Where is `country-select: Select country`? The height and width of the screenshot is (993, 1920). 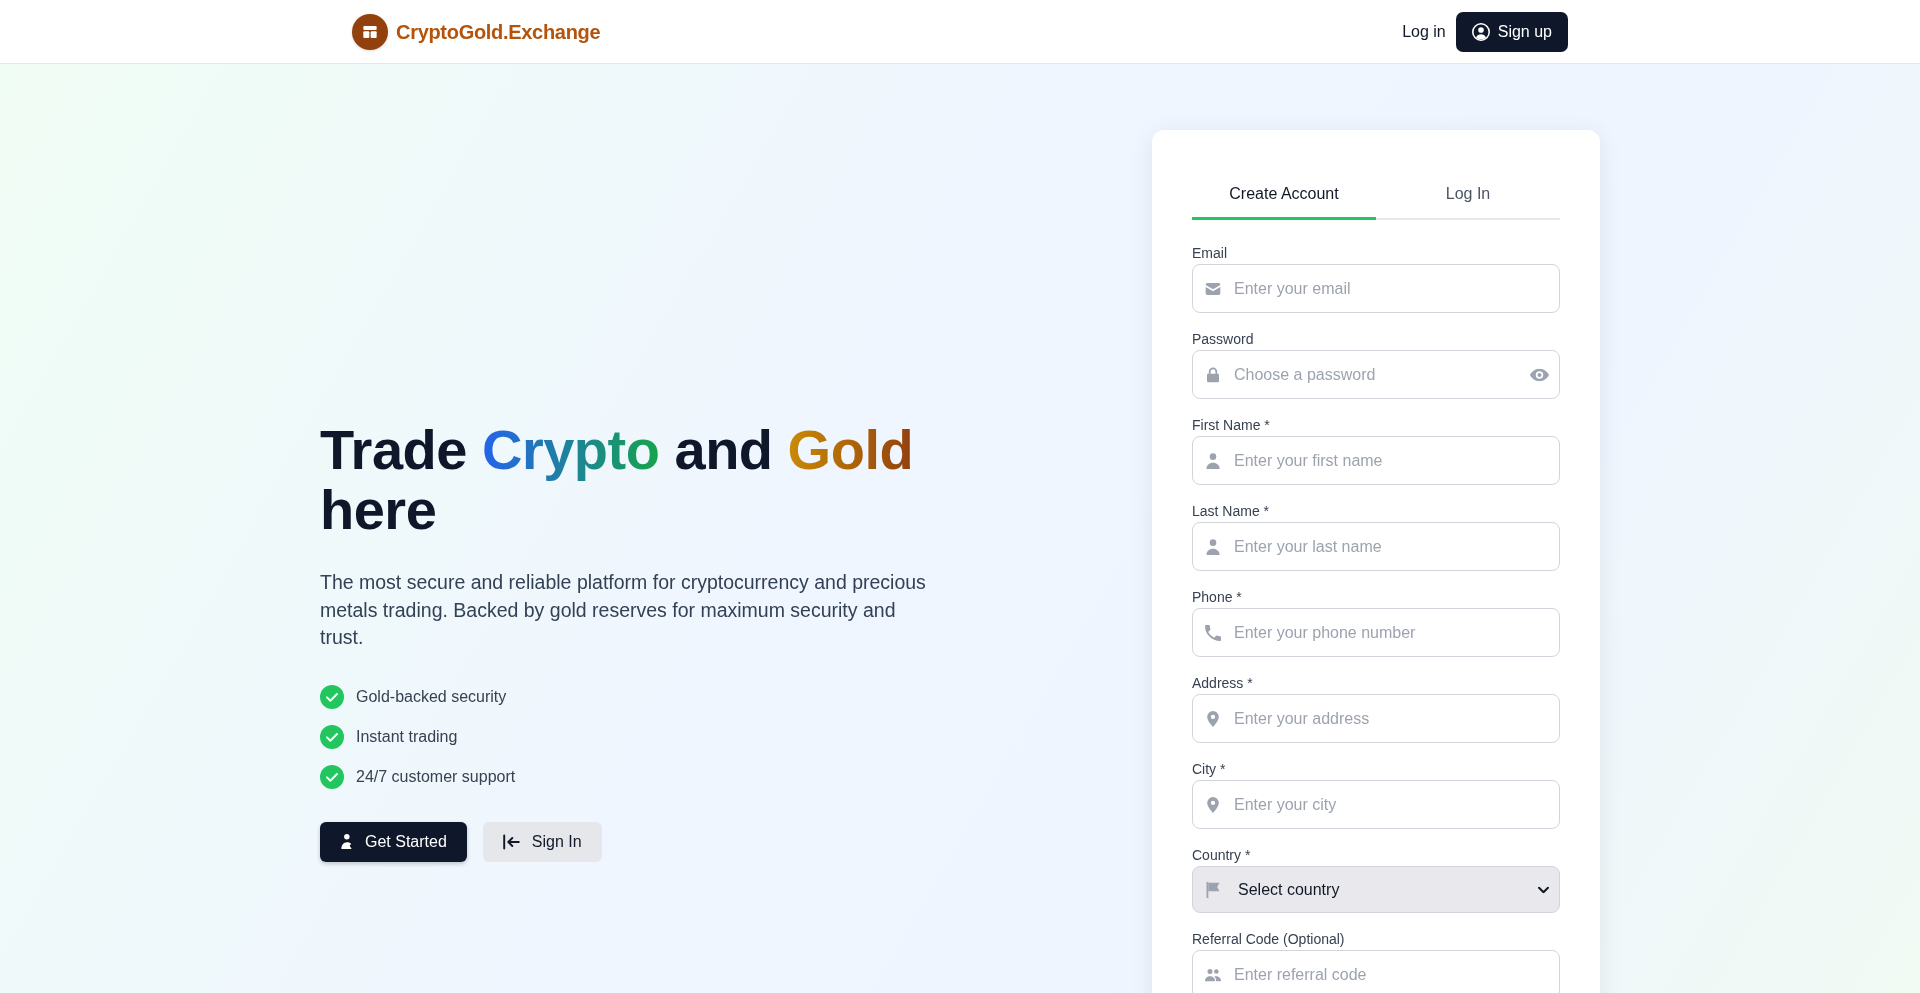
country-select: Select country is located at coordinates (1376, 889).